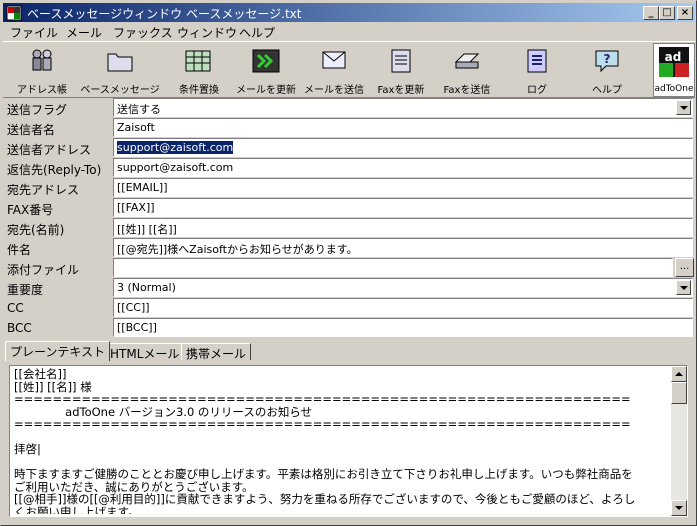 The image size is (697, 526). Describe the element at coordinates (54, 170) in the screenshot. I see `reply-to-label: 返信先(Reply-To)` at that location.